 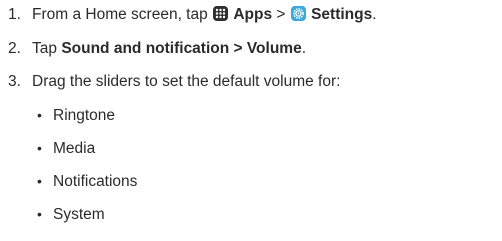 I want to click on list-item: • Ringtone, so click(x=76, y=115).